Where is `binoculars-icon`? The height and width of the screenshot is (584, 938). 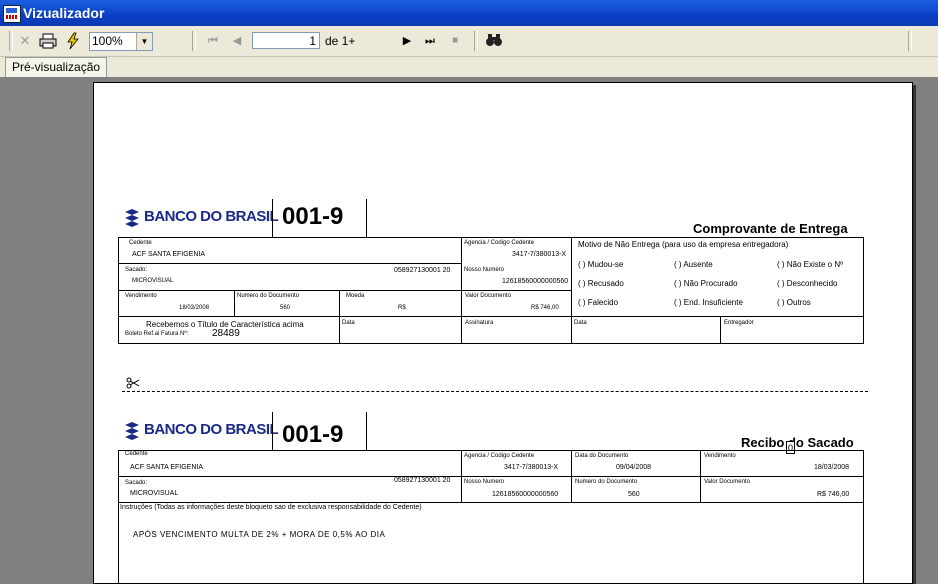
binoculars-icon is located at coordinates (494, 41).